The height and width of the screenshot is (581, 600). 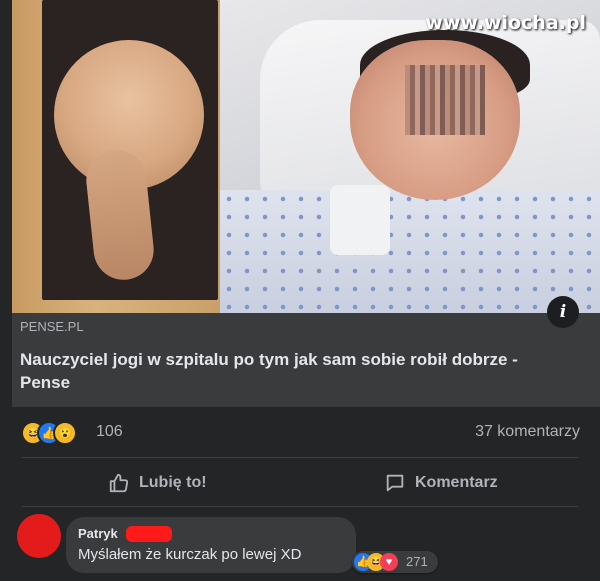 I want to click on thumbs-up-icon, so click(x=119, y=483).